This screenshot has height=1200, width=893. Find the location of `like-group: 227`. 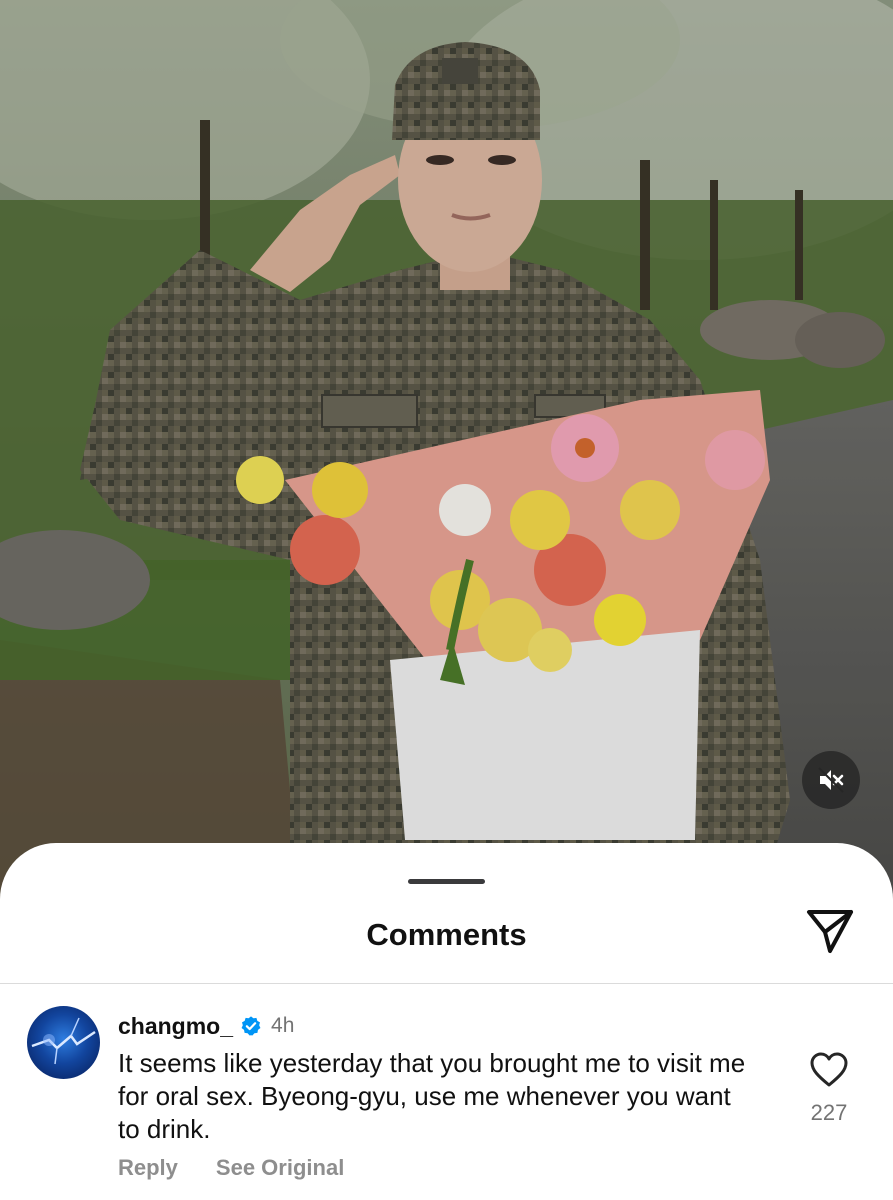

like-group: 227 is located at coordinates (829, 1088).